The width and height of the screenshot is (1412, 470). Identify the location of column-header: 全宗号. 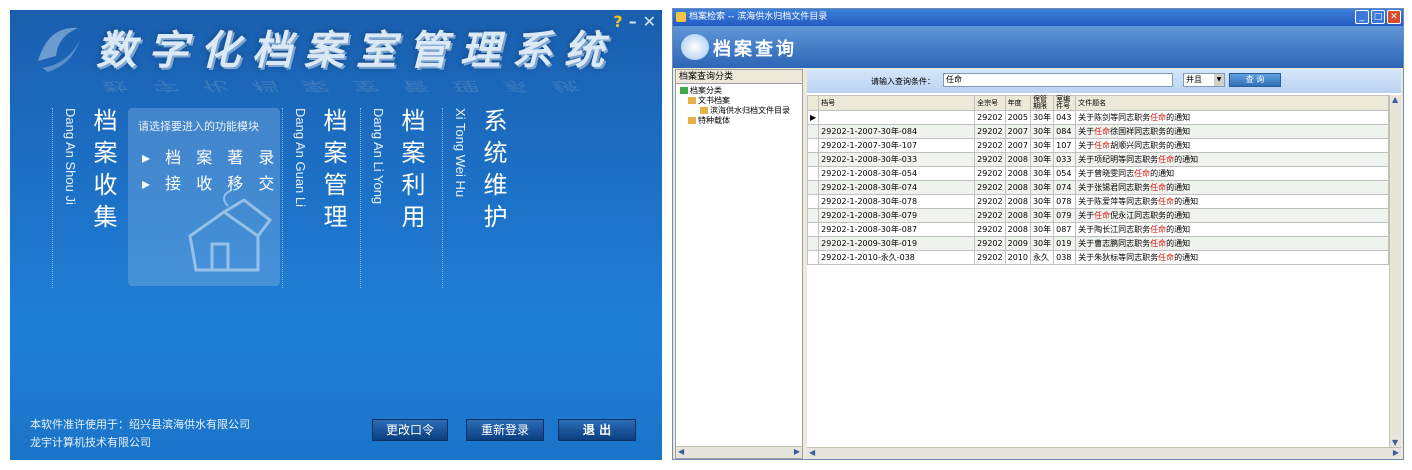
(990, 103).